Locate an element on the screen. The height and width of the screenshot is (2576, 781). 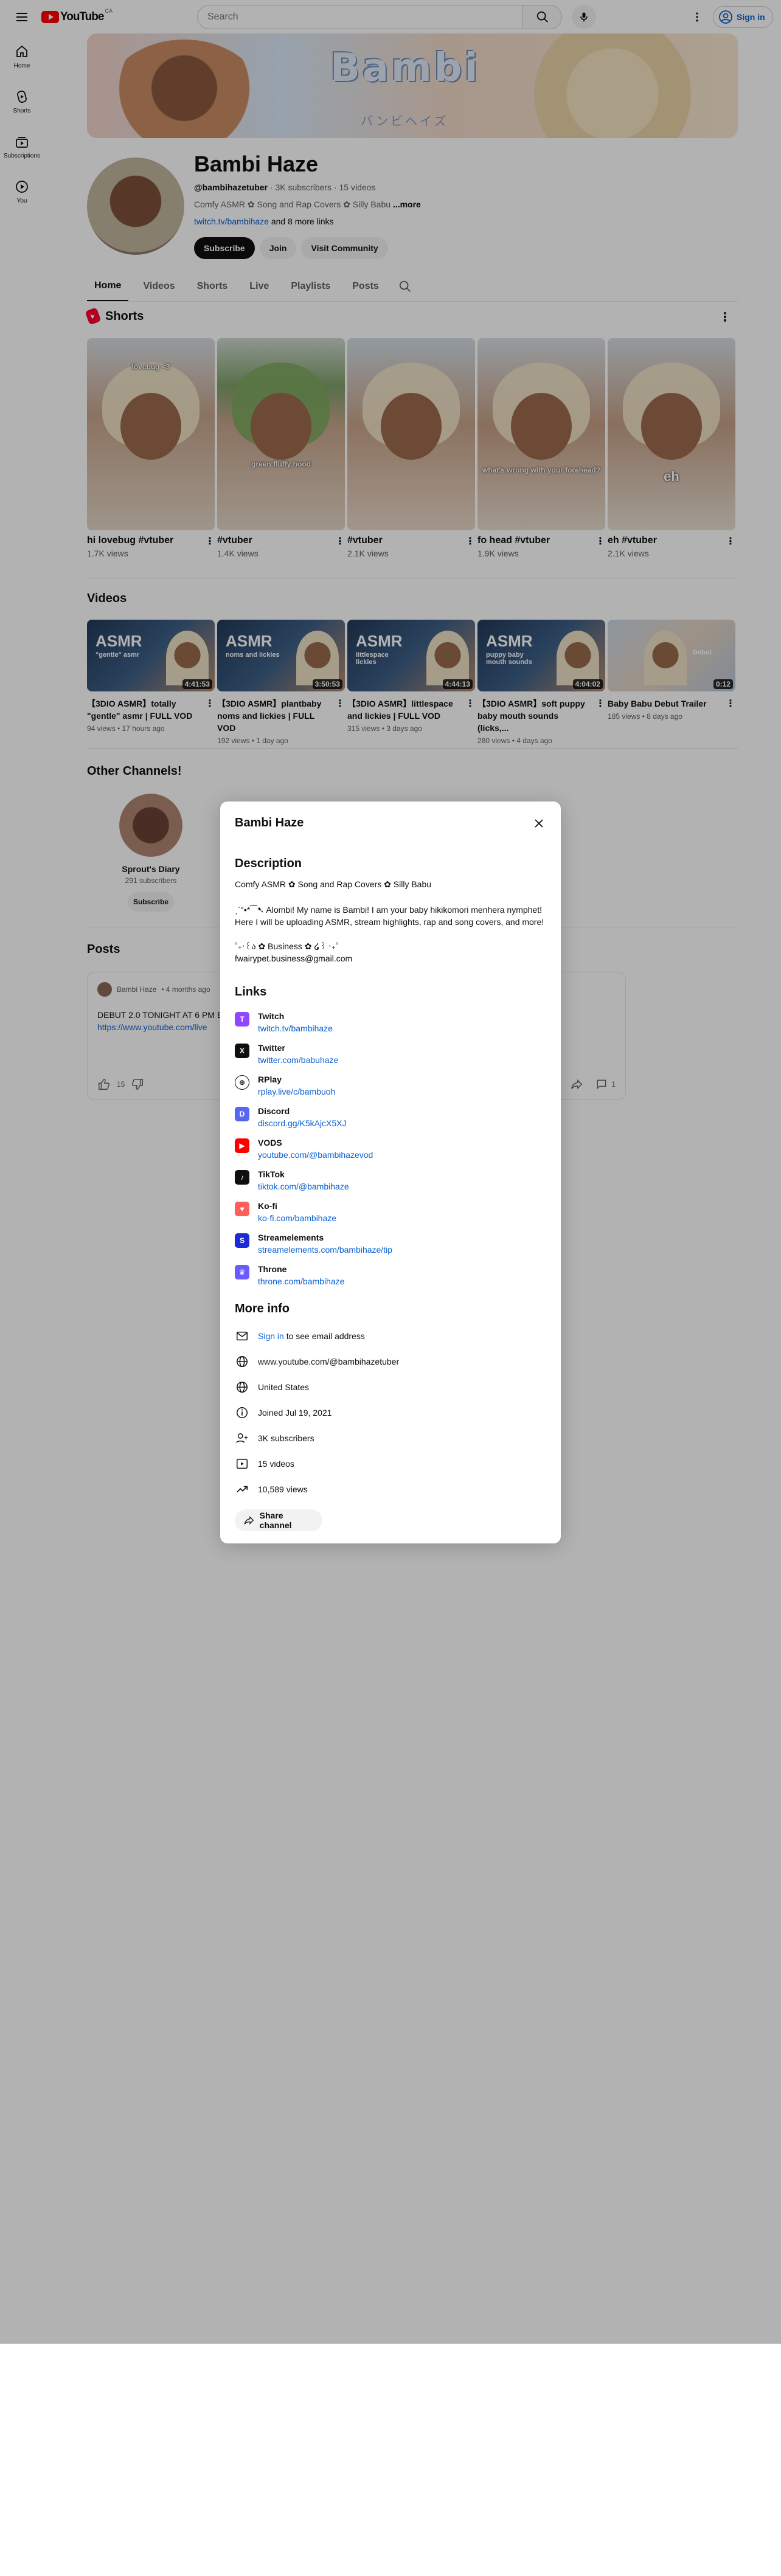
youtube-icon: ▶ is located at coordinates (242, 1145).